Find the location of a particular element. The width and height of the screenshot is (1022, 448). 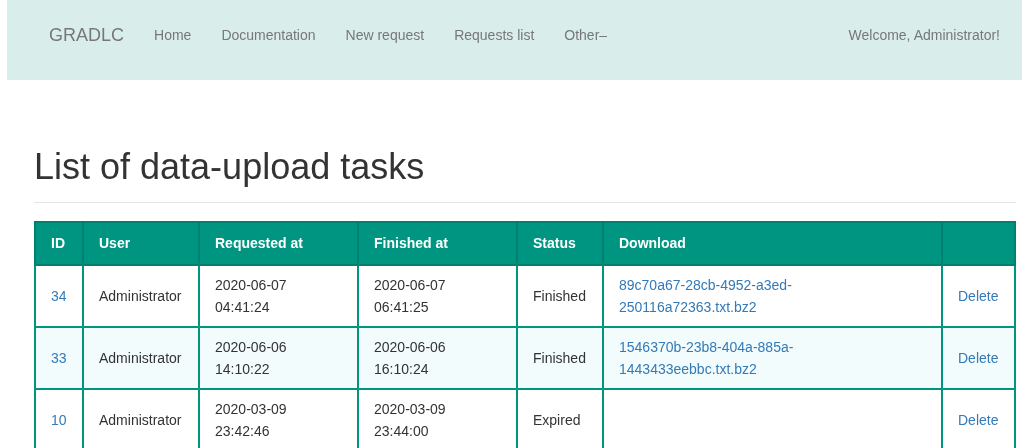

nav-link: Requests list is located at coordinates (494, 23).